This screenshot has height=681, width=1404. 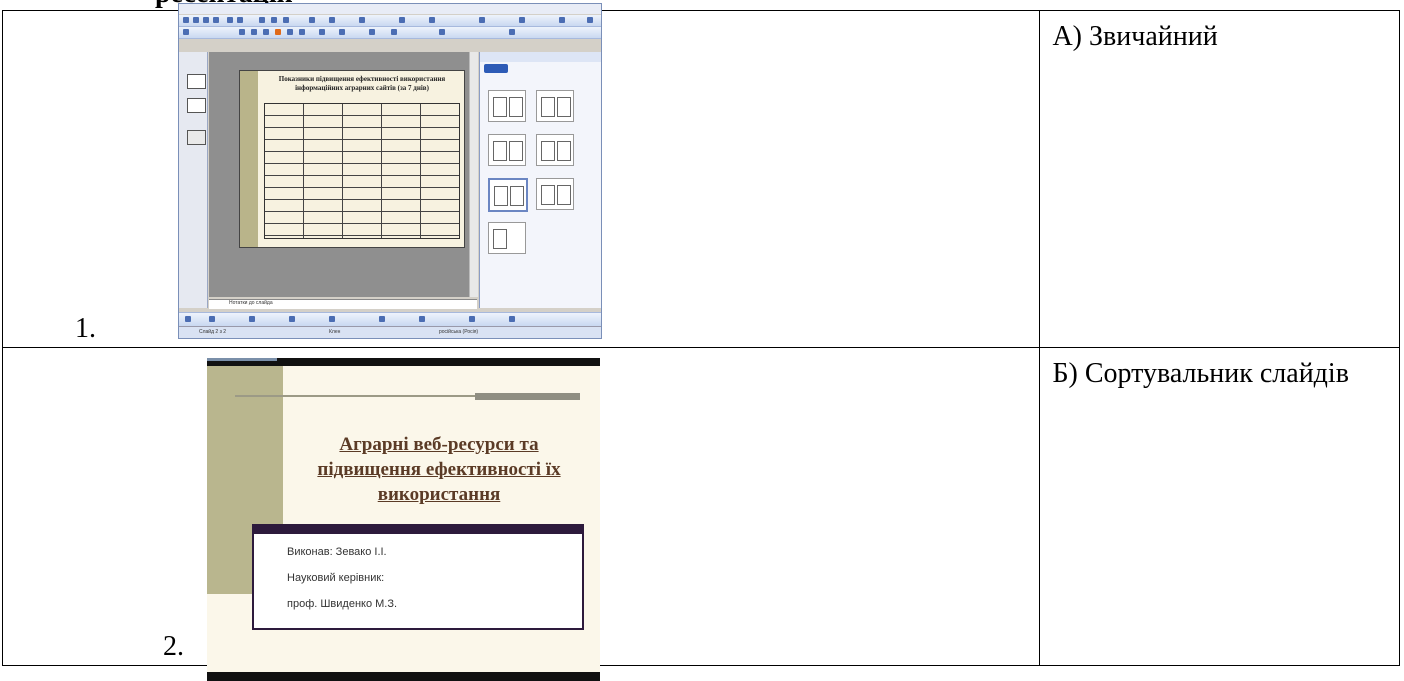 I want to click on task-pane-header, so click(x=540, y=57).